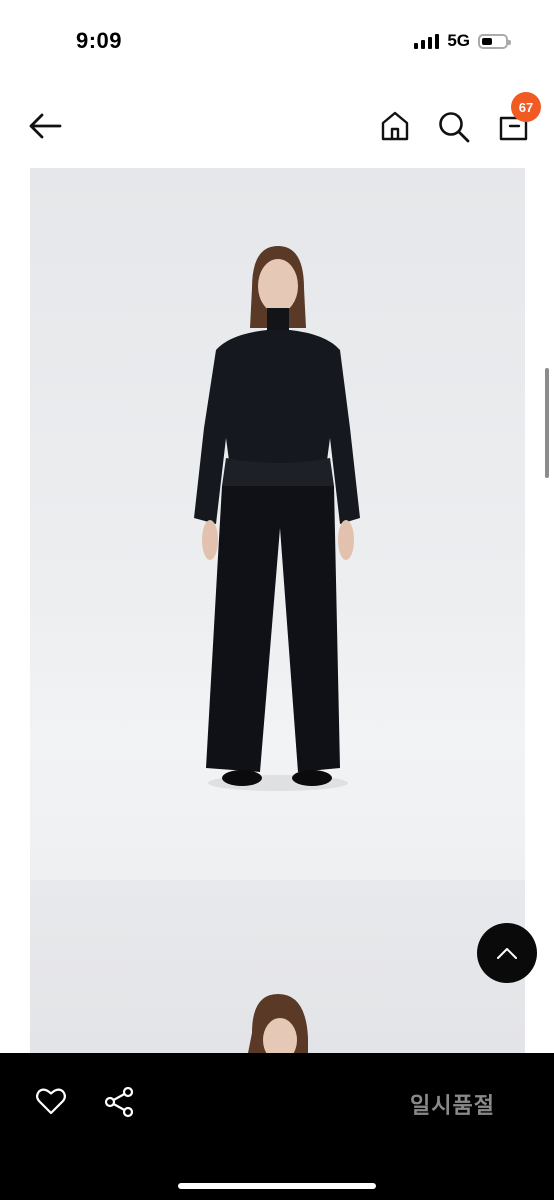  Describe the element at coordinates (427, 41) in the screenshot. I see `signal-icon` at that location.